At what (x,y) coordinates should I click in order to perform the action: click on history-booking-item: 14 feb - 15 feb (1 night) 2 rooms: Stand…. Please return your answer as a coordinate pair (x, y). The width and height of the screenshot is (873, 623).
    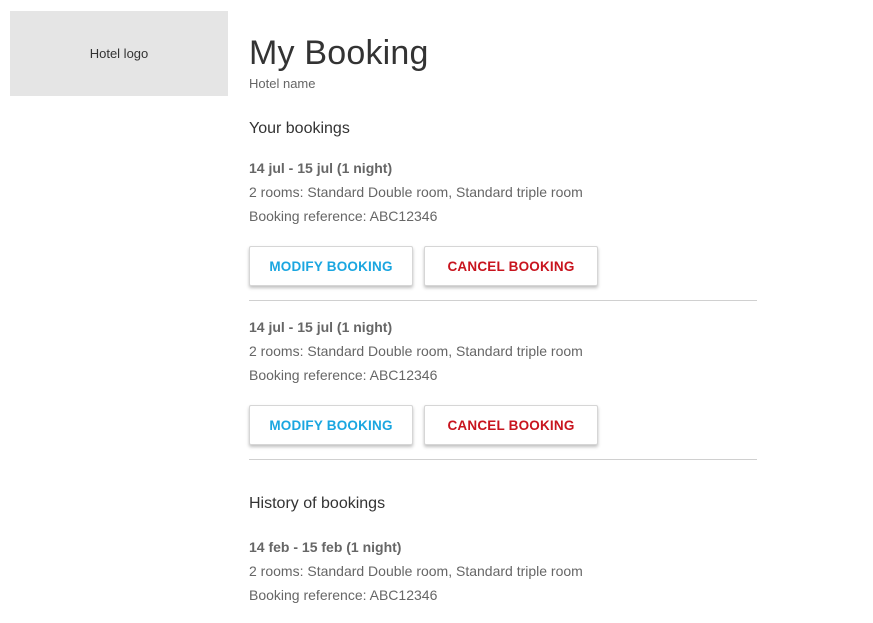
    Looking at the image, I should click on (503, 571).